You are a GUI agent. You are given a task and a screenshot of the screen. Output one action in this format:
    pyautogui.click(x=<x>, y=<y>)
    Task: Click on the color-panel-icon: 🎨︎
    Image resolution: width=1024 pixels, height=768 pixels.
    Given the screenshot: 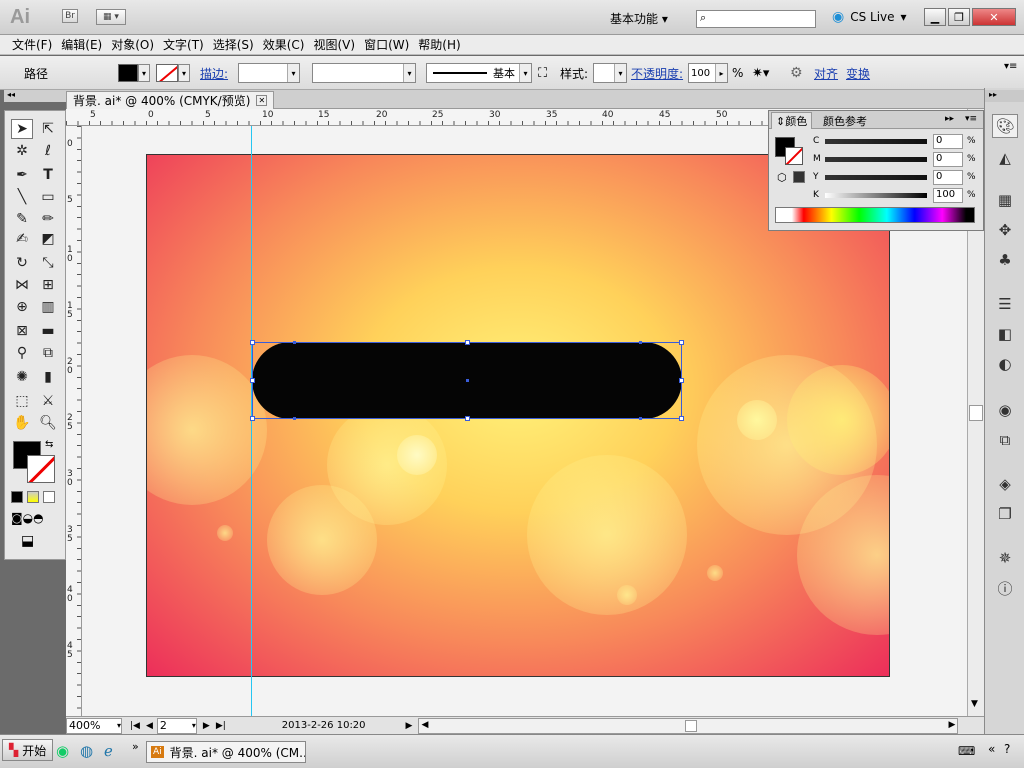 What is the action you would take?
    pyautogui.click(x=1005, y=126)
    